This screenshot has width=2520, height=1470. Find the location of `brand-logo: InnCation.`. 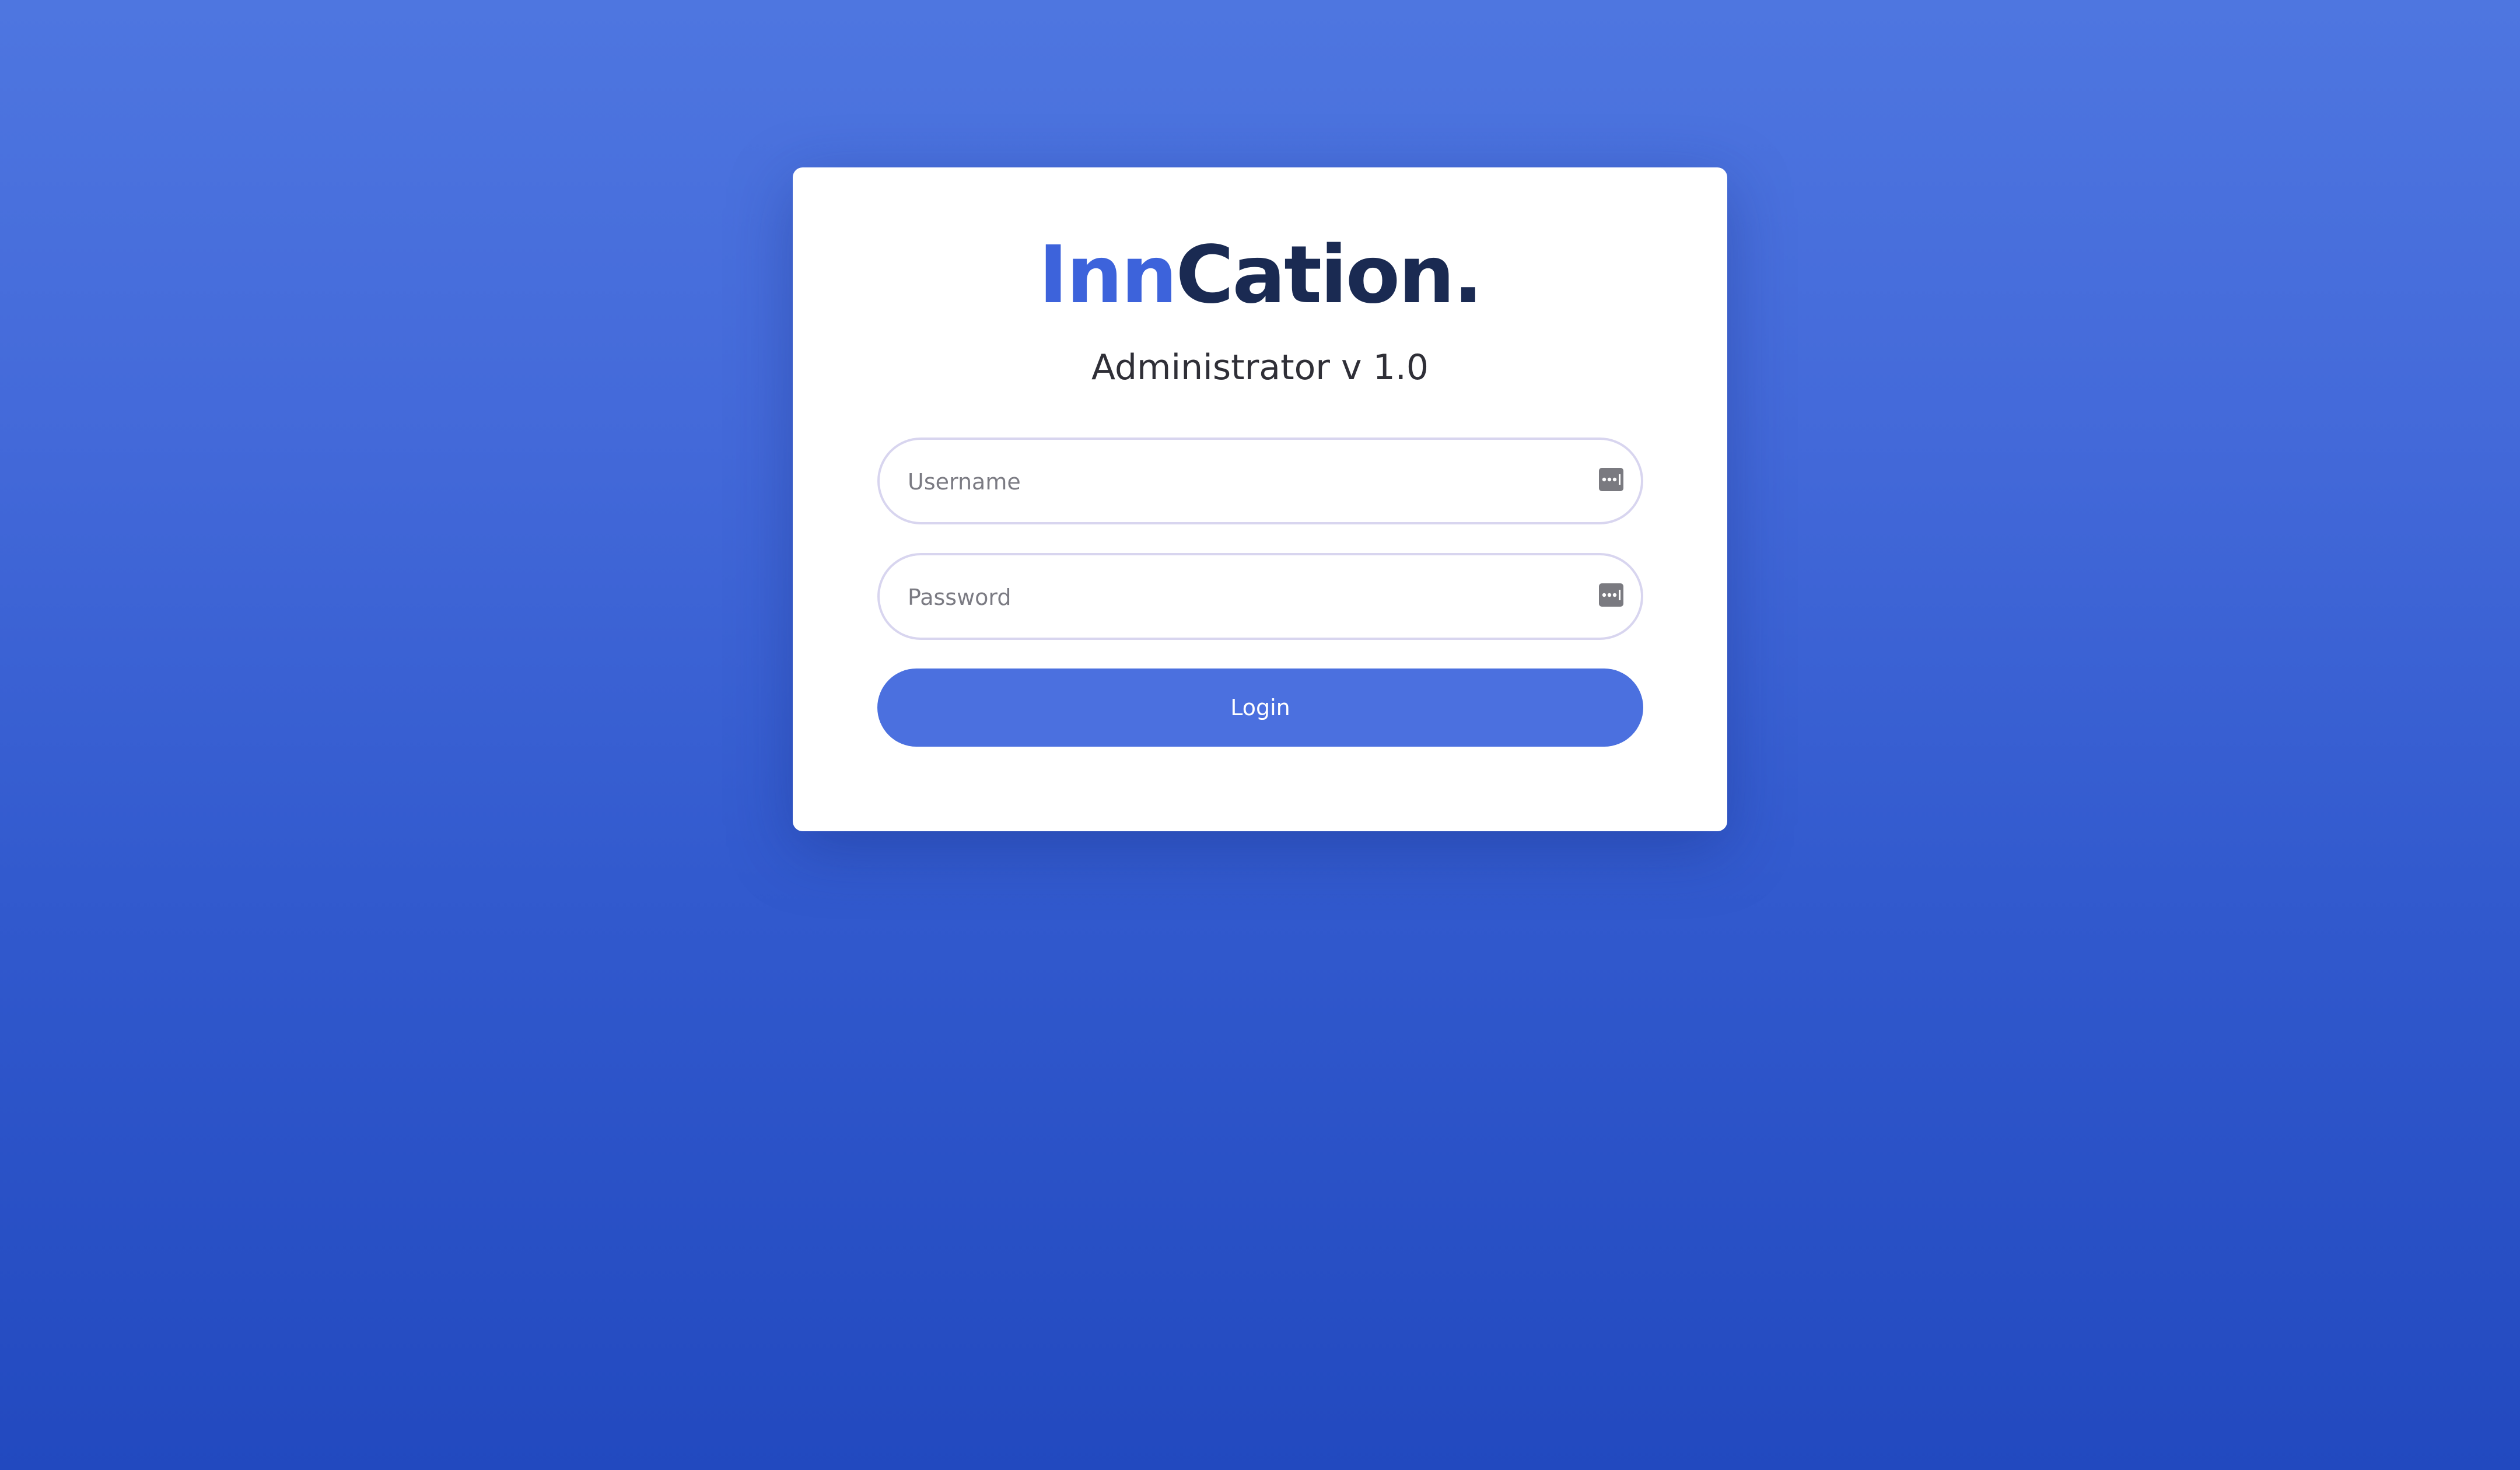

brand-logo: InnCation. is located at coordinates (1260, 275).